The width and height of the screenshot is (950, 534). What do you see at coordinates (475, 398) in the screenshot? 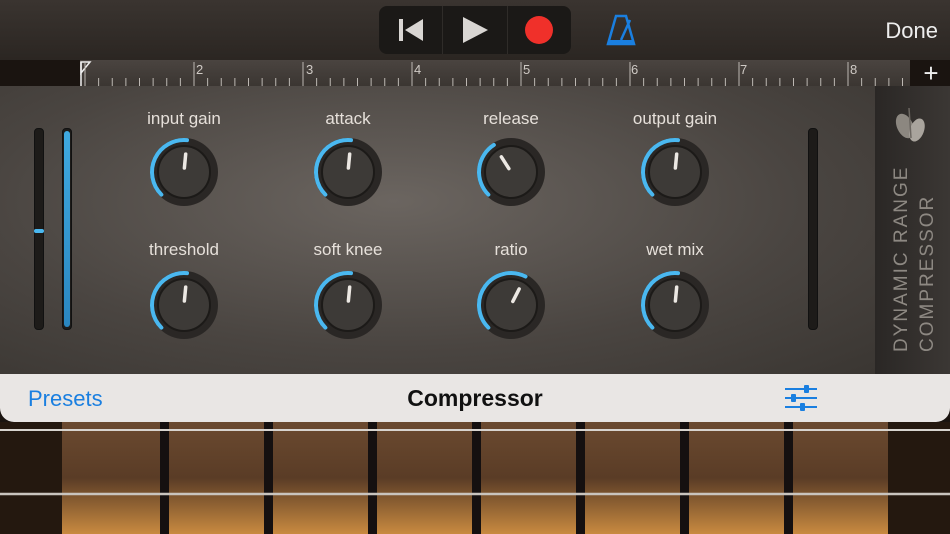
I see `plugin-toolbar: Presets Compressor` at bounding box center [475, 398].